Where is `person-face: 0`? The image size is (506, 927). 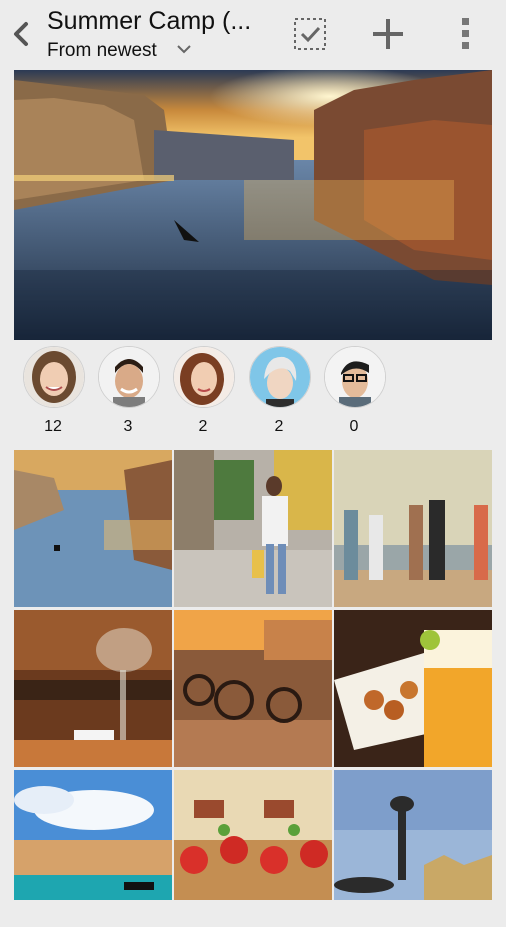 person-face: 0 is located at coordinates (354, 391).